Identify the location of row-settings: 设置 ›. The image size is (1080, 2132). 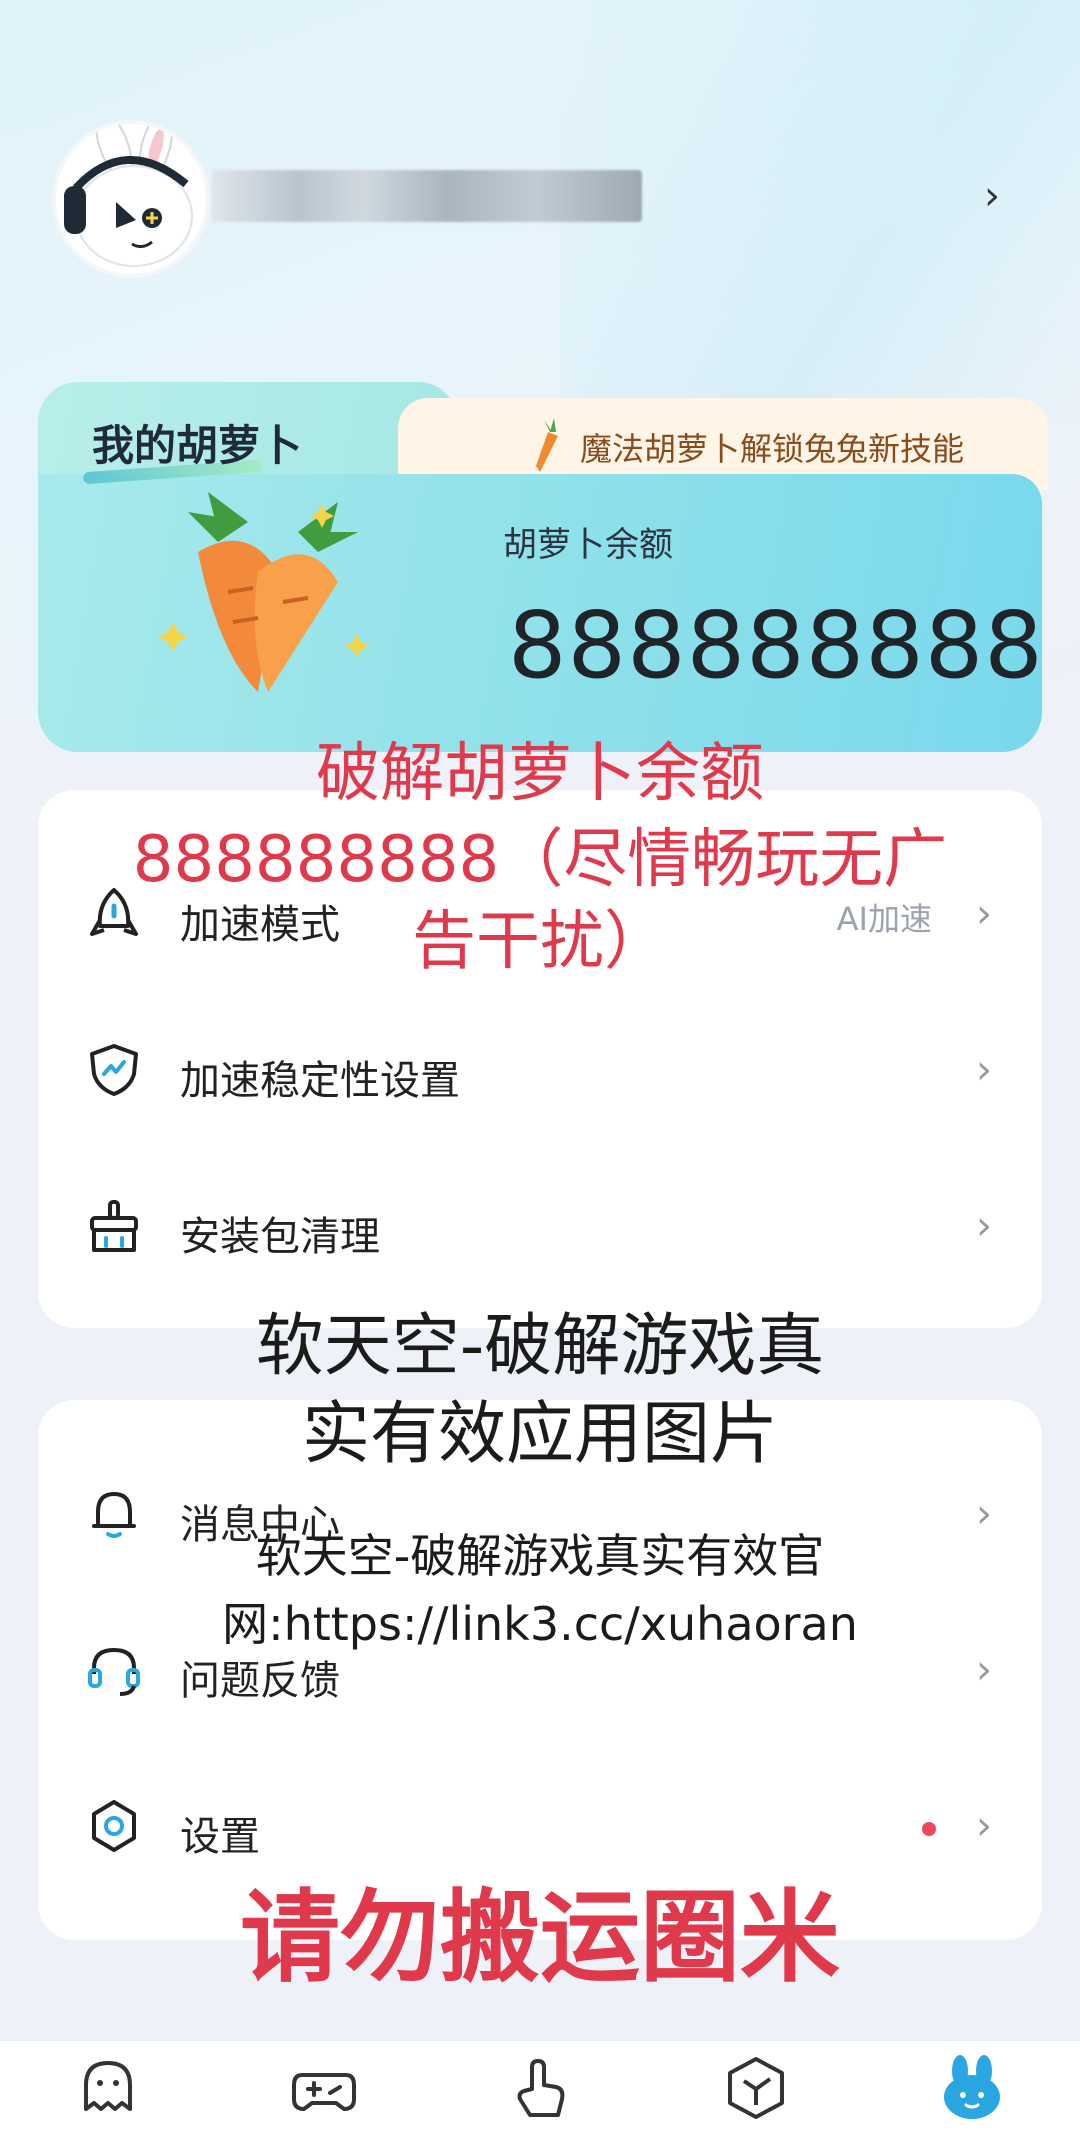
(540, 1826).